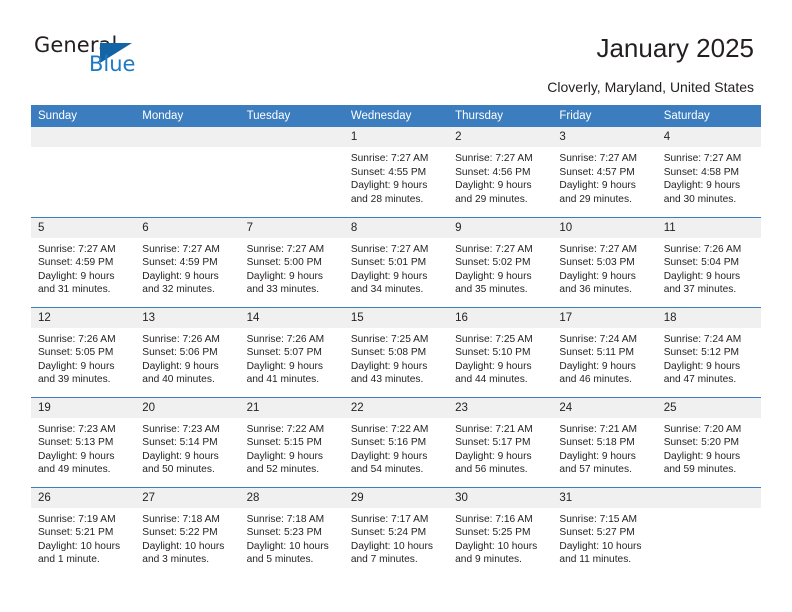 The height and width of the screenshot is (612, 792). I want to click on day-detail-line: Sunset: 5:17 PM, so click(493, 443).